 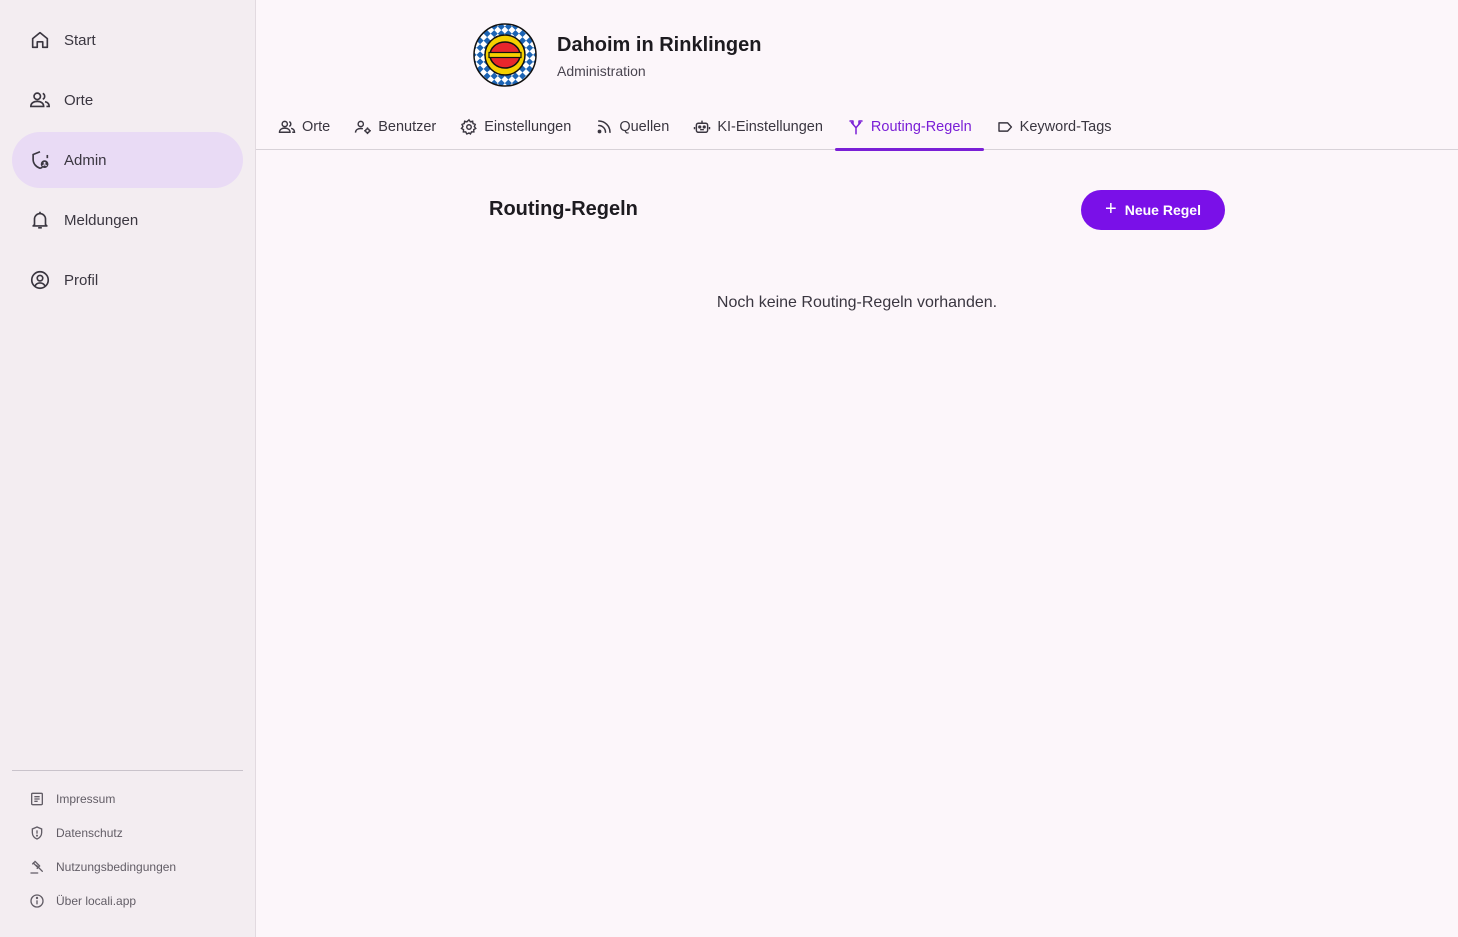 I want to click on footer-link-nutzungsbedingungen: Nutzungsbedingungen, so click(x=102, y=867).